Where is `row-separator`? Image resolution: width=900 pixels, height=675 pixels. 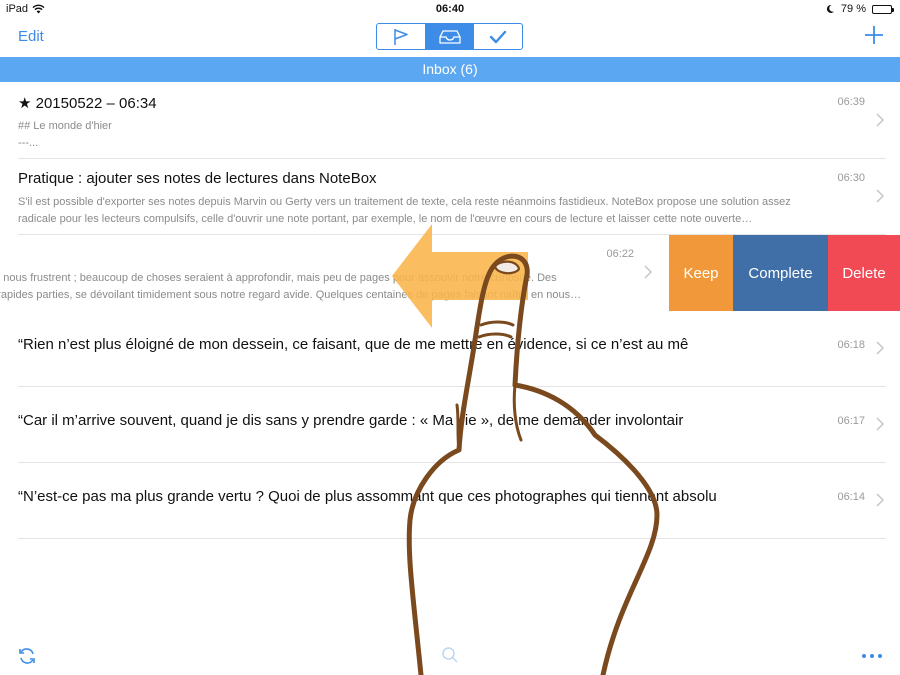 row-separator is located at coordinates (452, 538).